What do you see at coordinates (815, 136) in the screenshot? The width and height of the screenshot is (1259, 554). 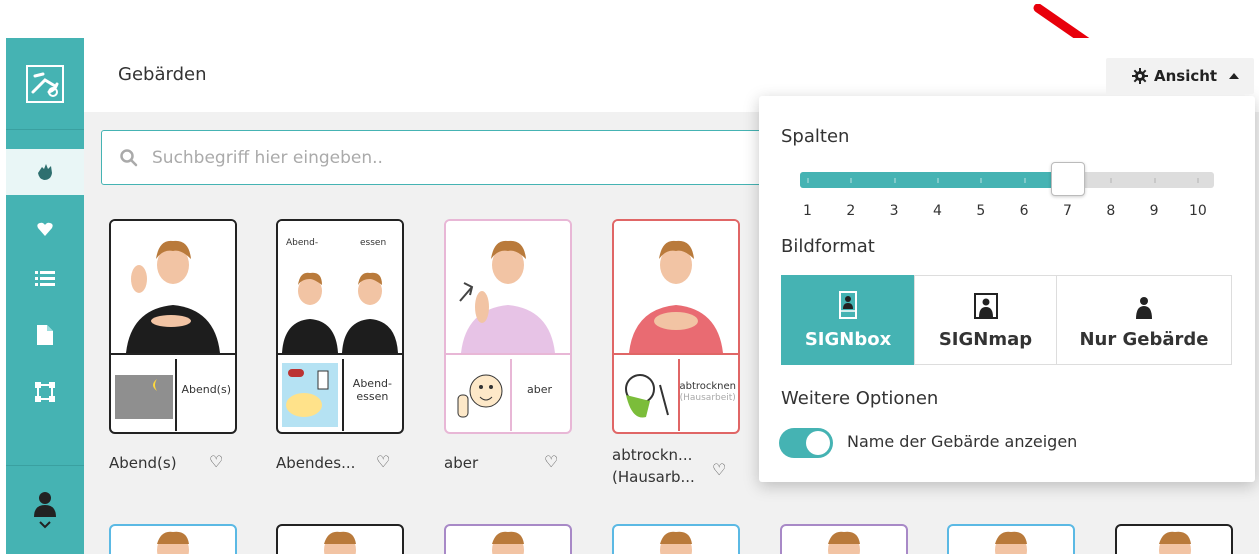 I see `columns-heading: Spalten` at bounding box center [815, 136].